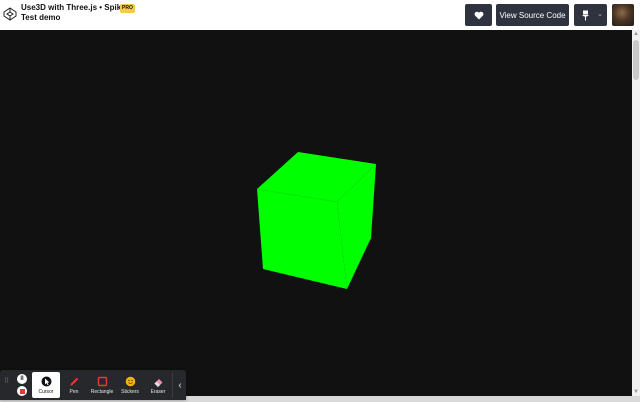  Describe the element at coordinates (127, 8) in the screenshot. I see `pro-badge: PRO` at that location.